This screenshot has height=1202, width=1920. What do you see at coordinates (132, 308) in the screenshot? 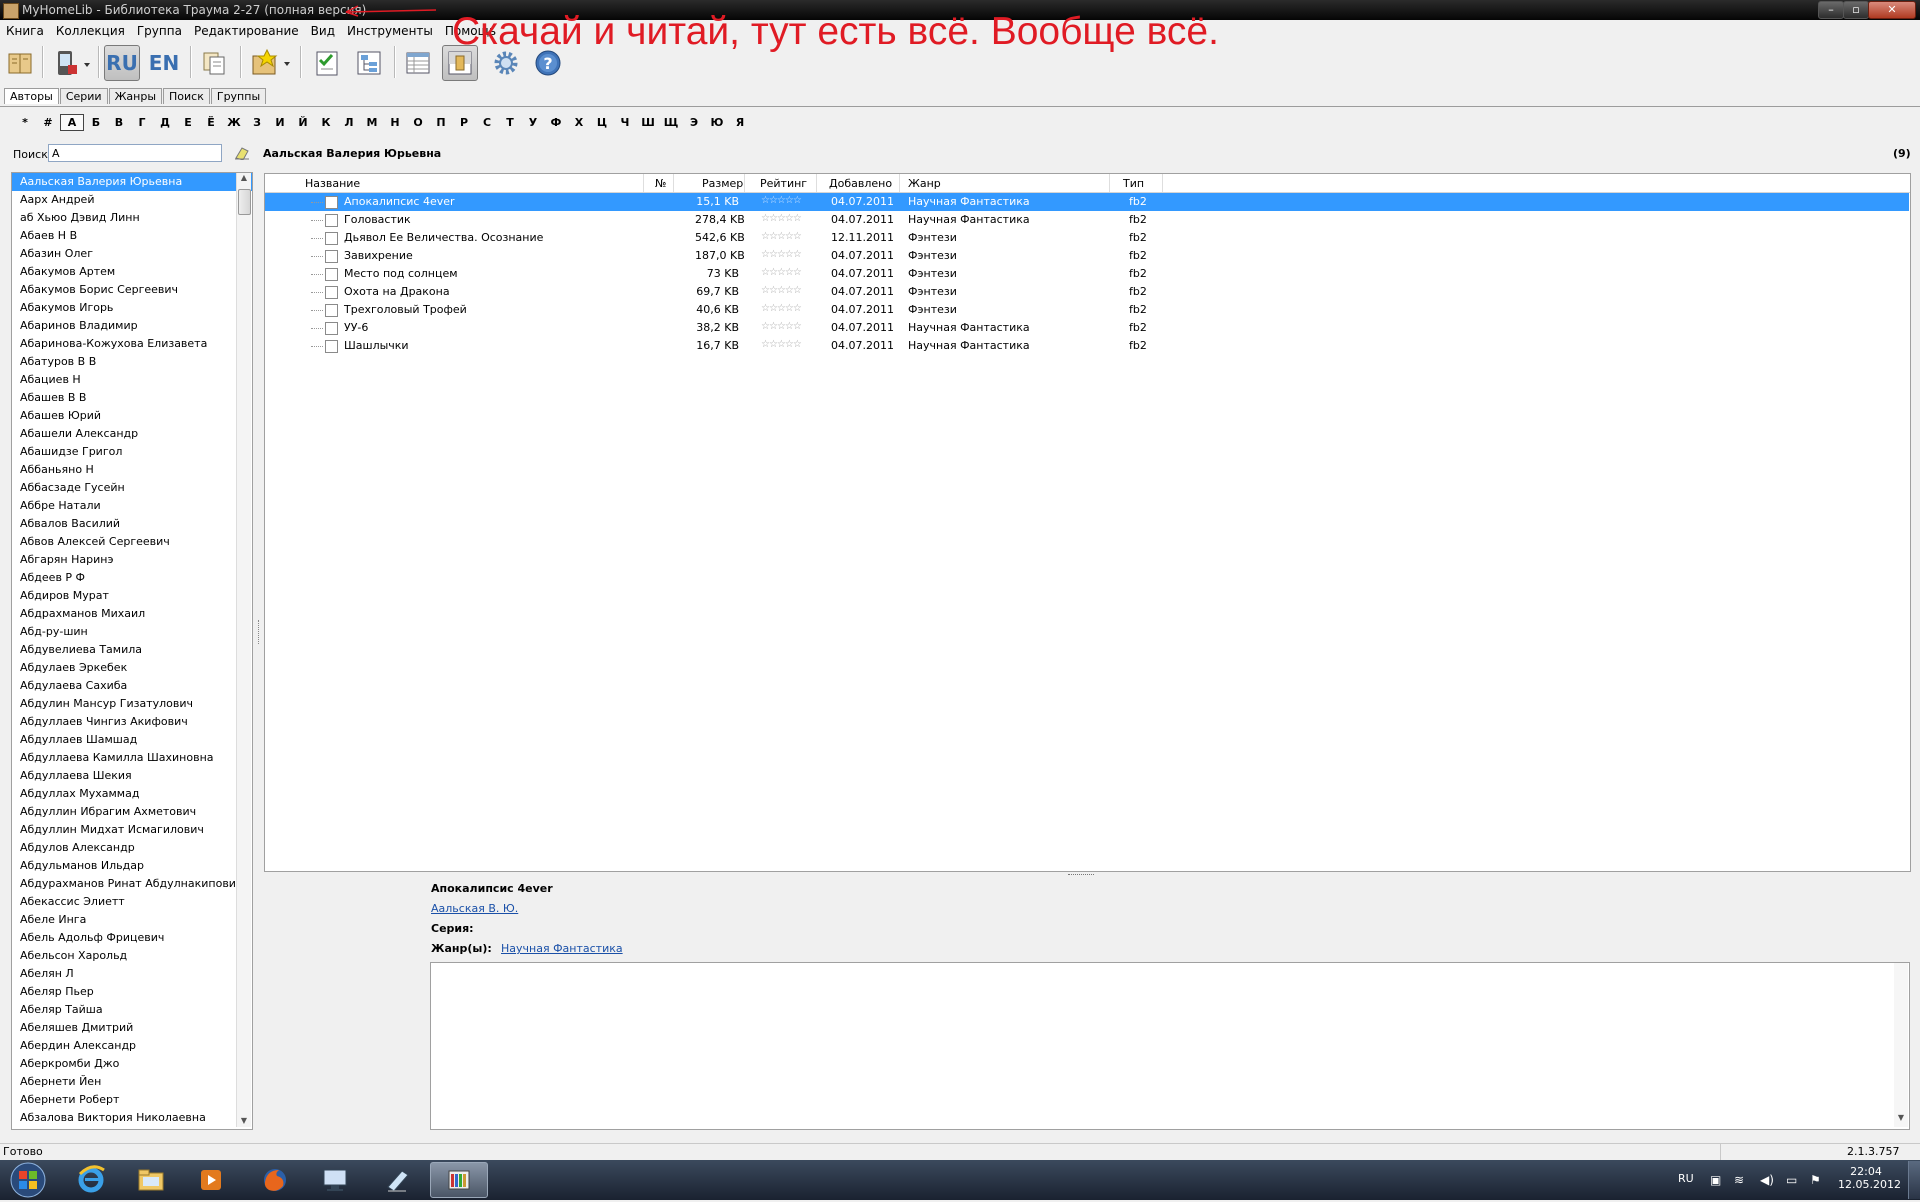
I see `author-list-item: Абакумов Игорь` at bounding box center [132, 308].